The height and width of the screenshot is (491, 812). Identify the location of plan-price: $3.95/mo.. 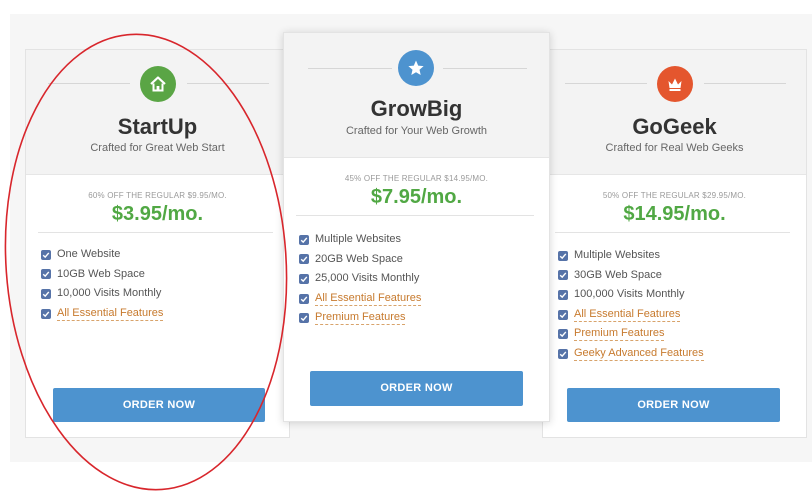
(157, 214).